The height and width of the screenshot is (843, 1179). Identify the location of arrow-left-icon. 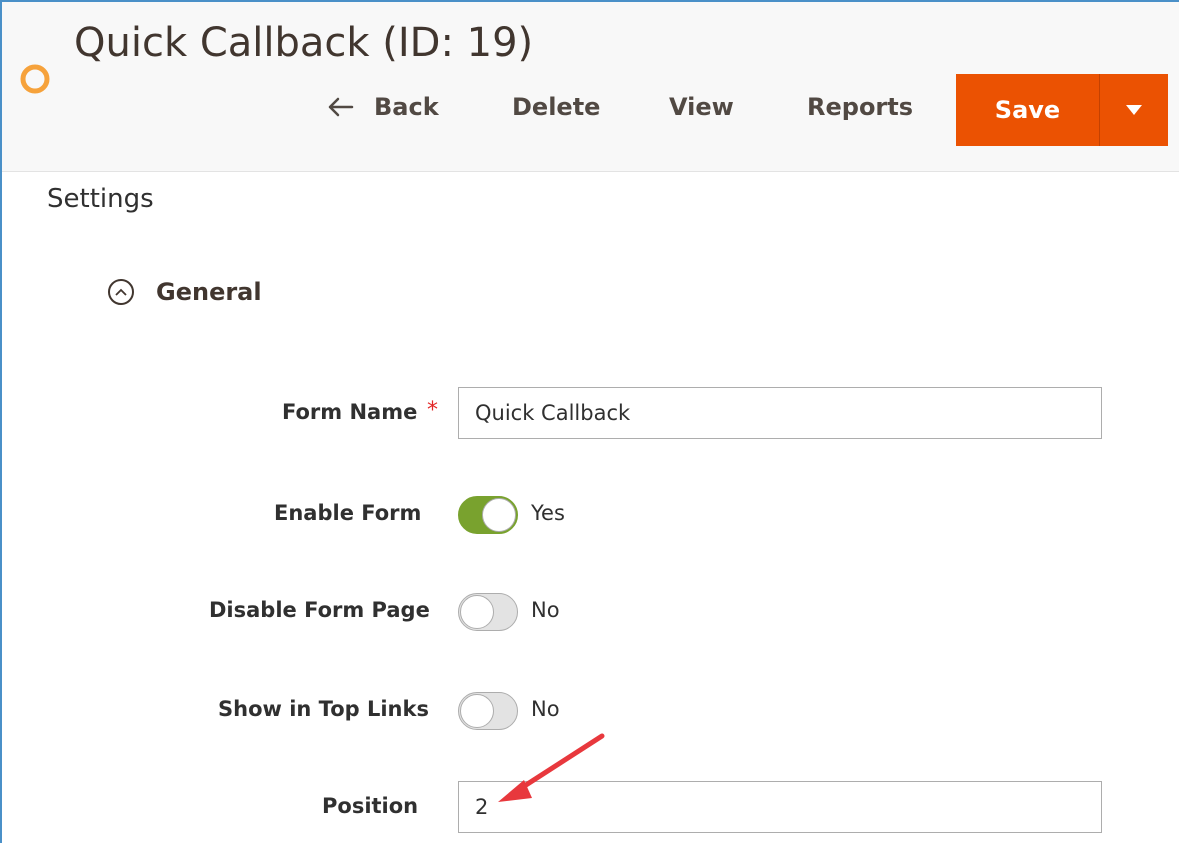
(341, 107).